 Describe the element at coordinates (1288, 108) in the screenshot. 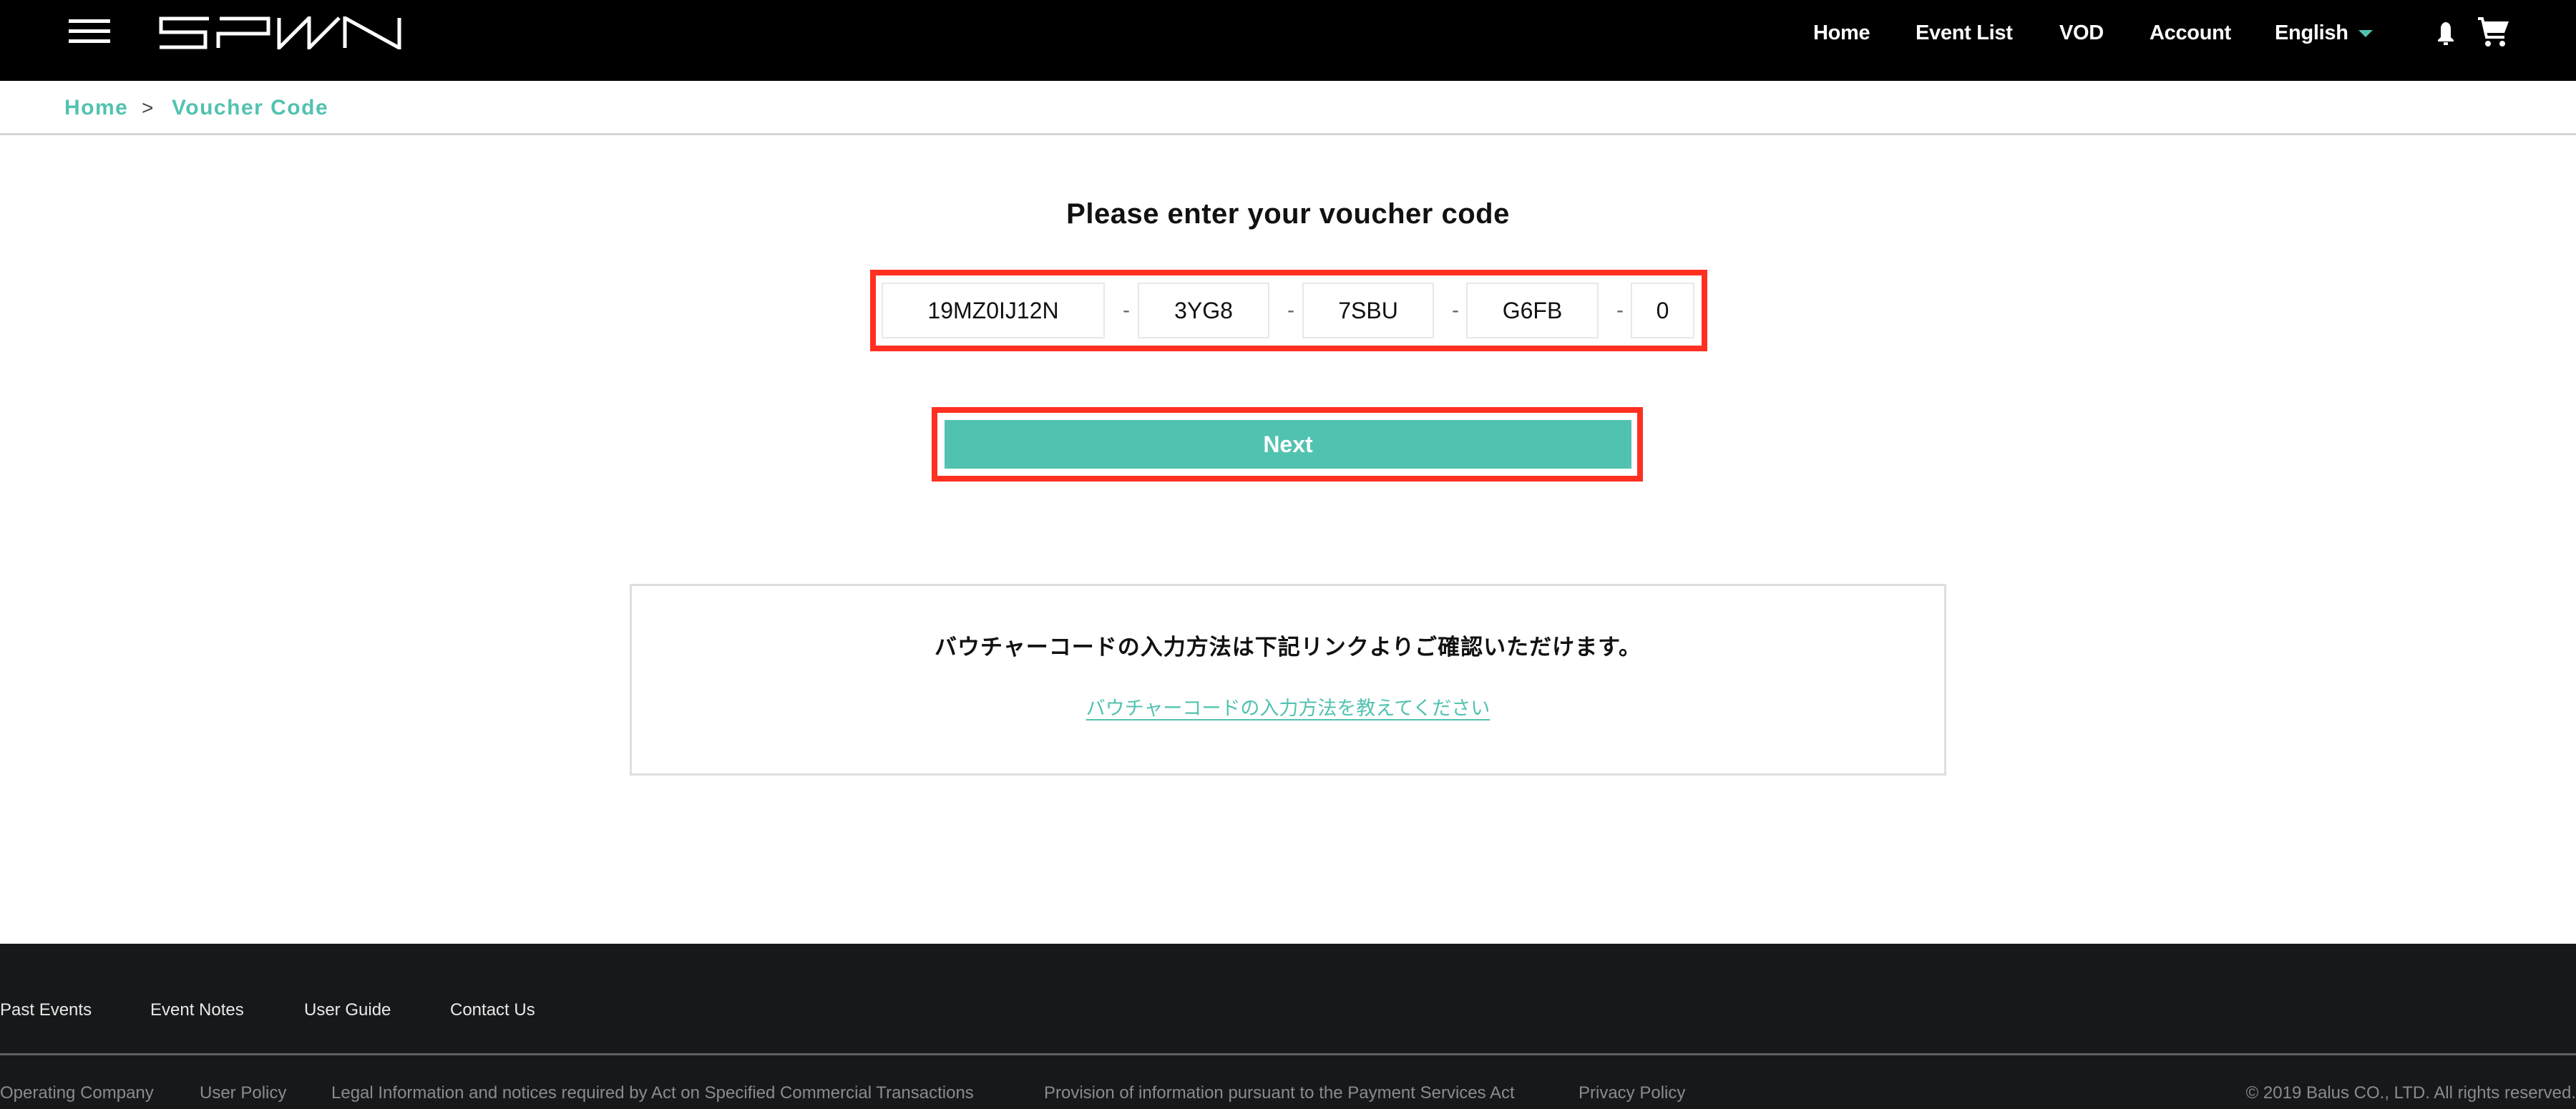

I see `breadcrumb: Home > Voucher Code` at that location.